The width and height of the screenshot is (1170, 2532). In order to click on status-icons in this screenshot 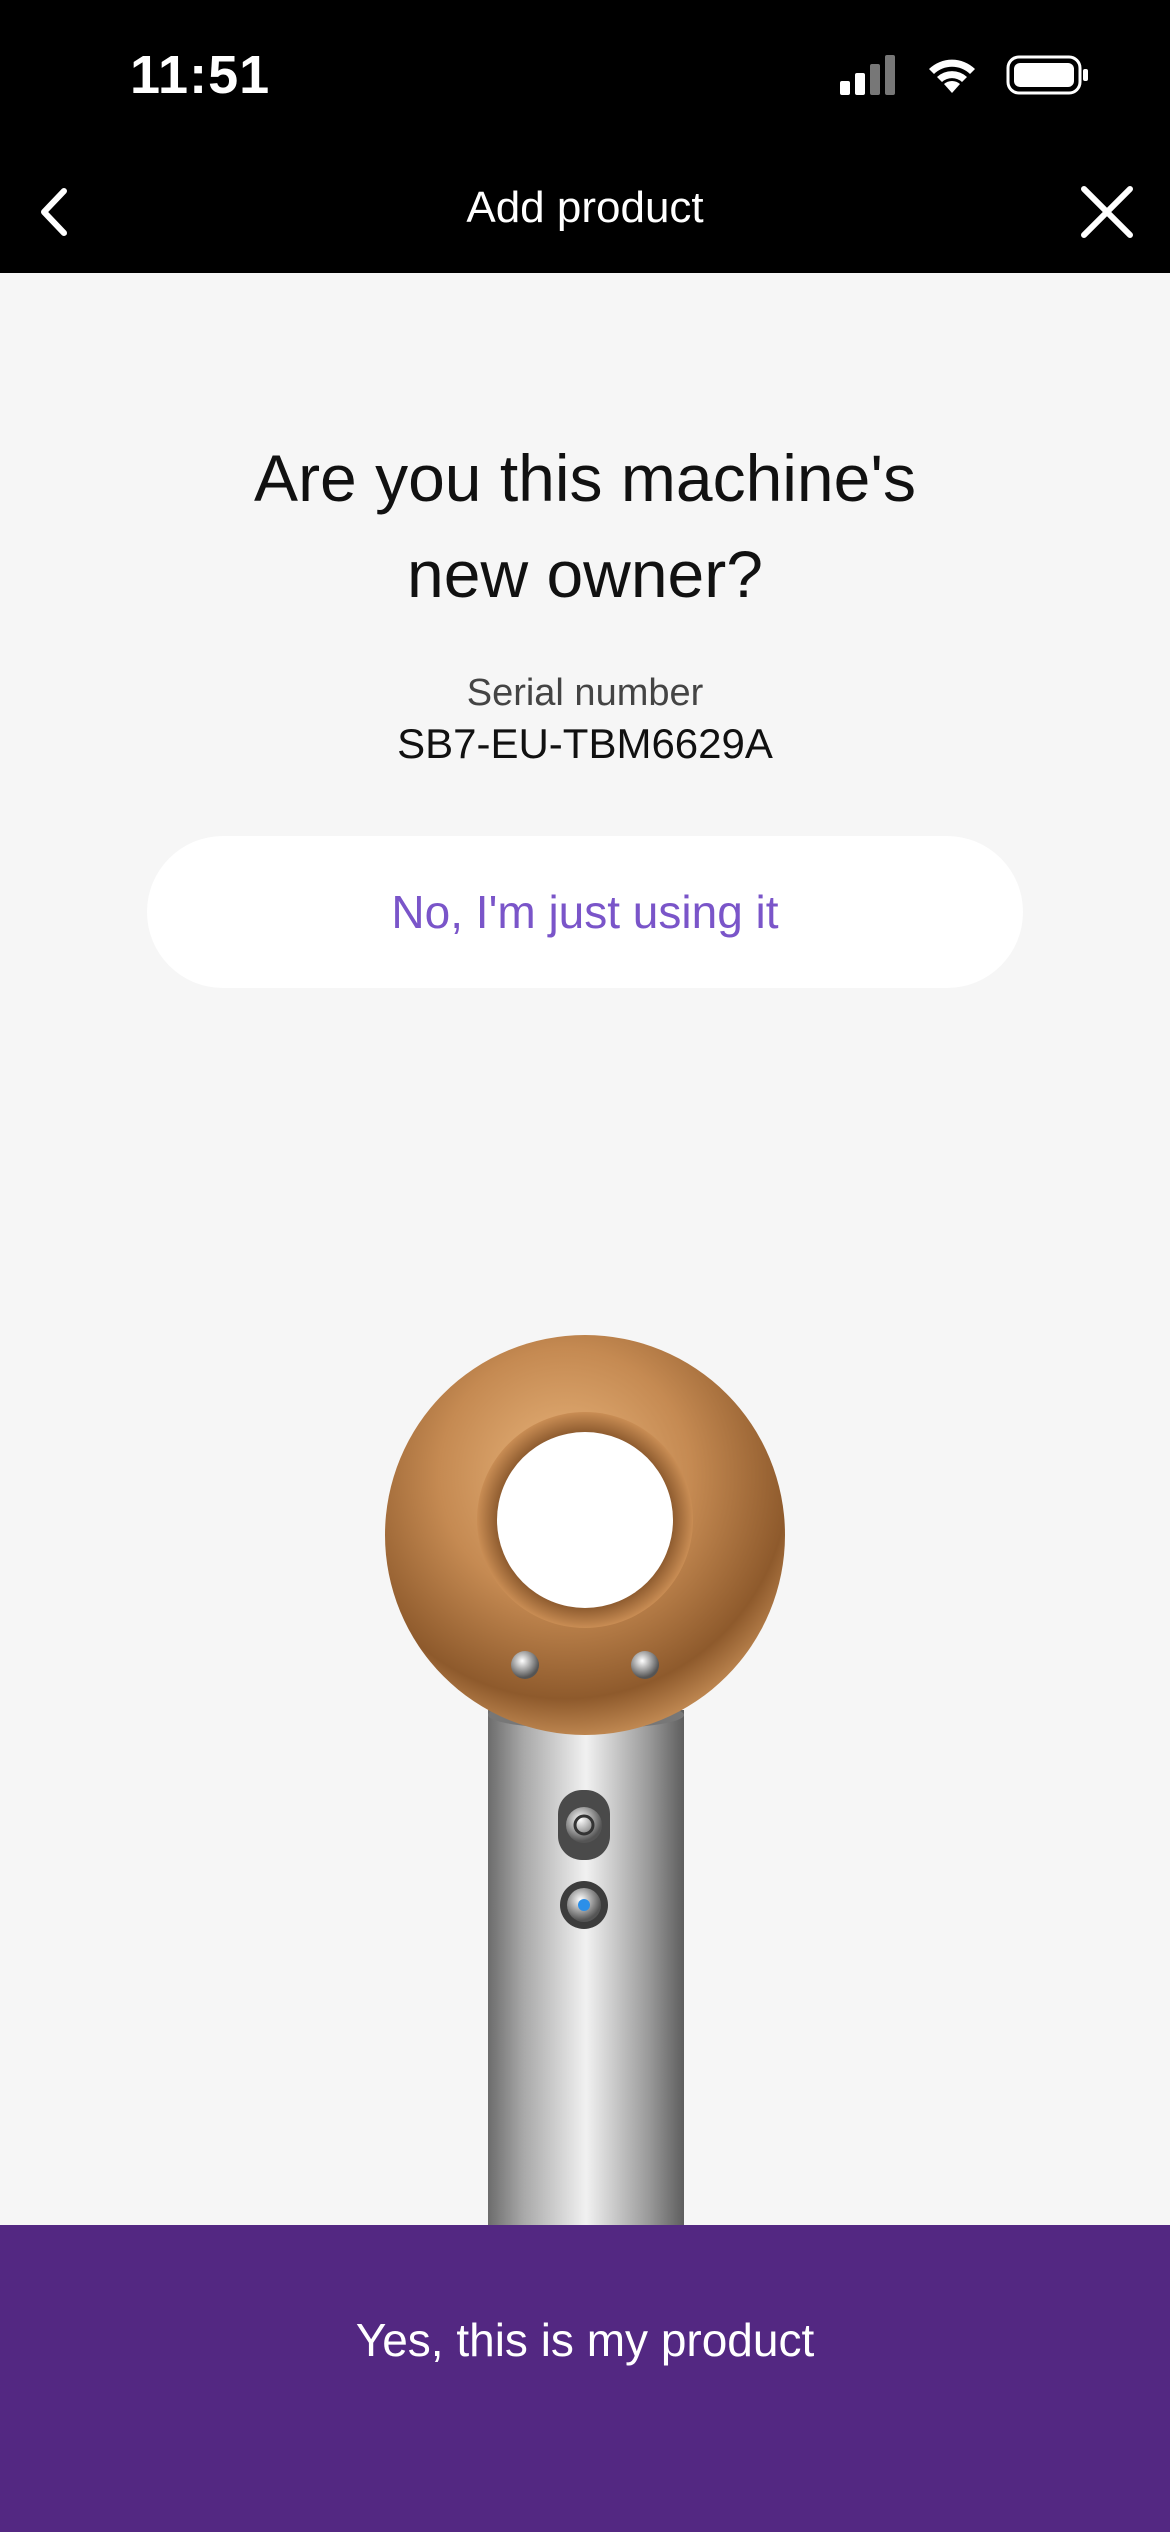, I will do `click(964, 75)`.